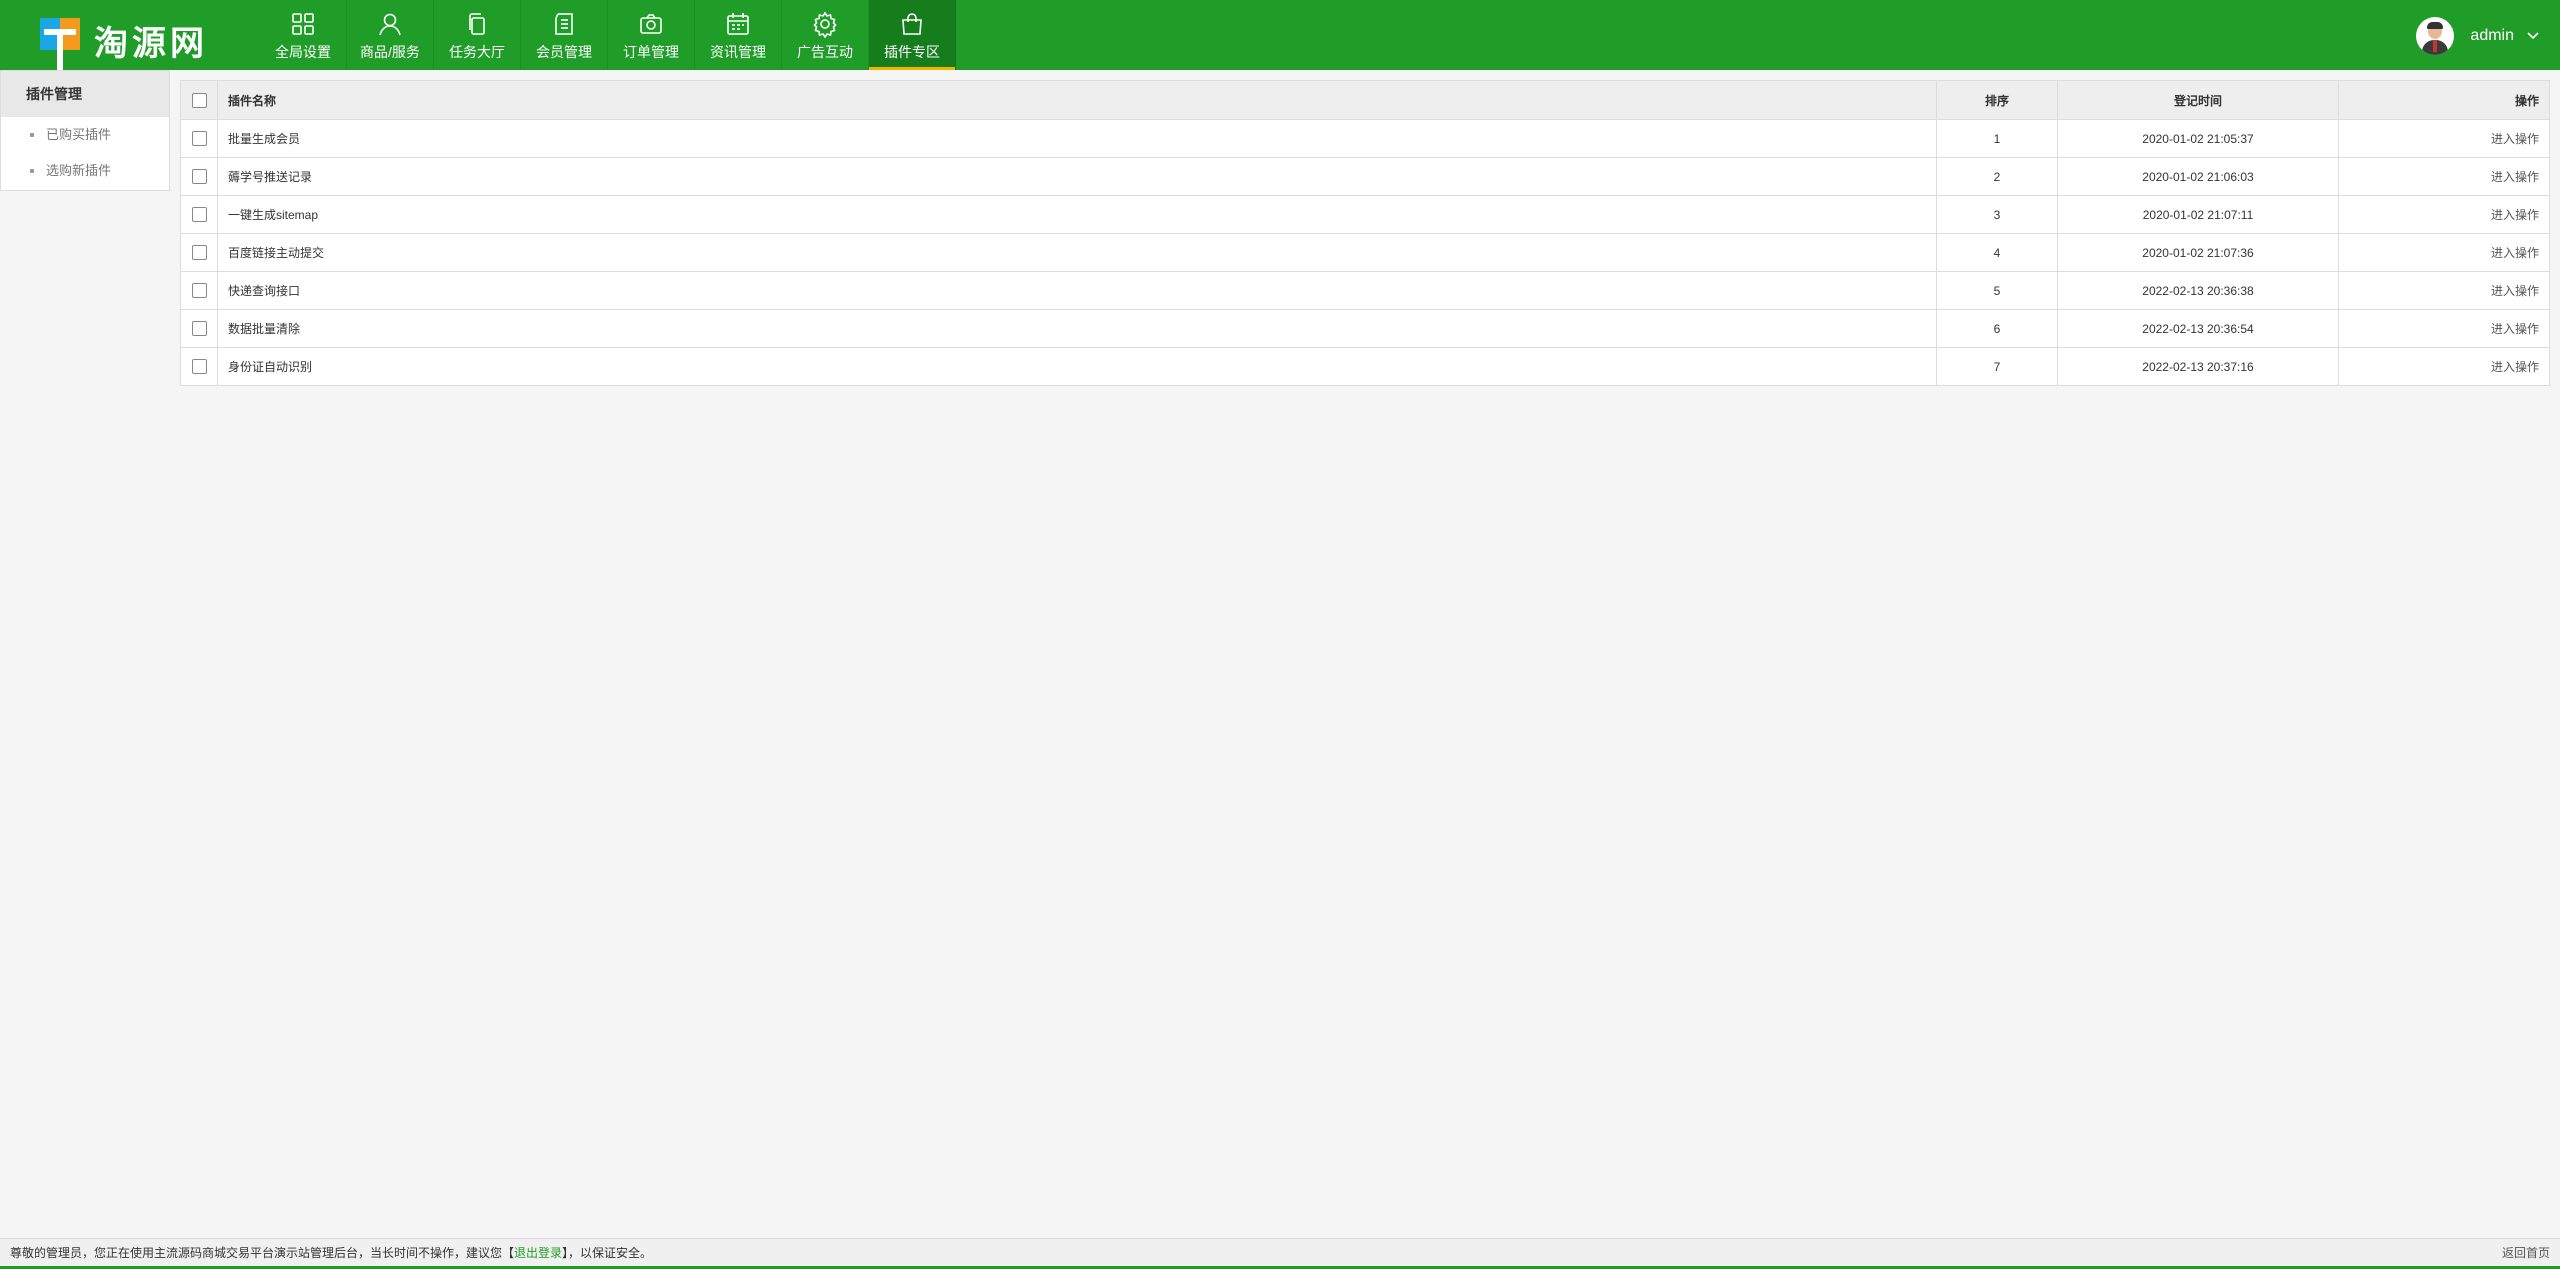 Image resolution: width=2560 pixels, height=1269 pixels. I want to click on table-row: 身份证自动识别 7 2022-02-13 20:37:16 进入操作, so click(1365, 366).